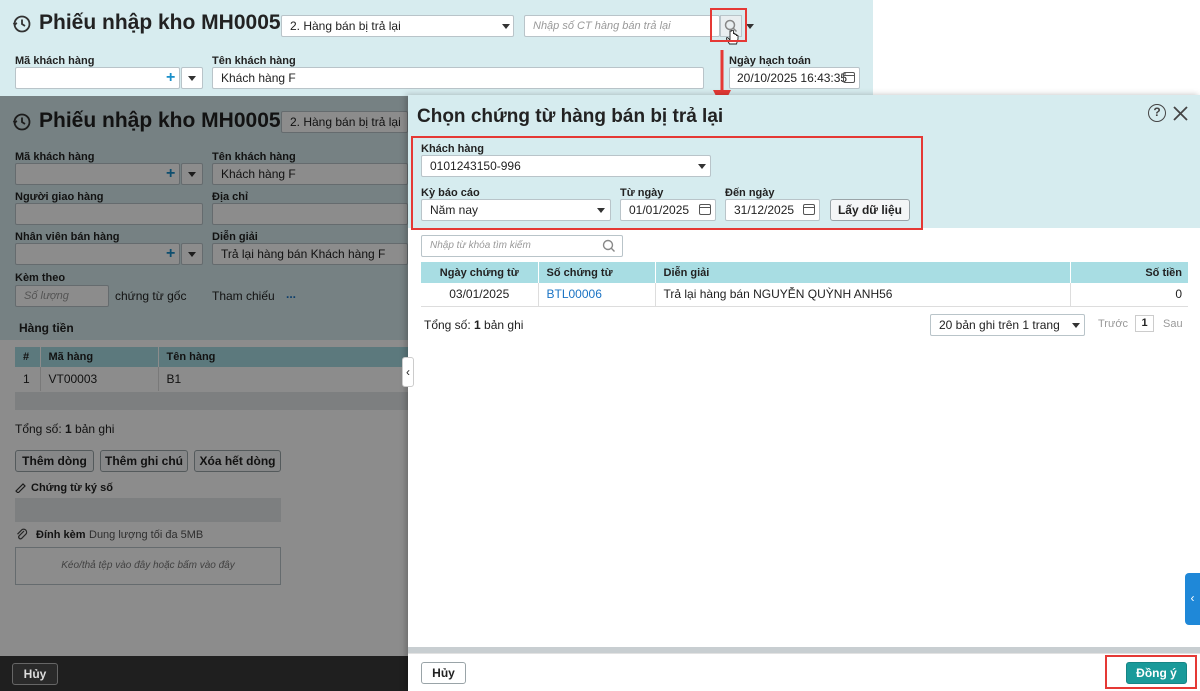 The image size is (1200, 691). What do you see at coordinates (35, 674) in the screenshot?
I see `back-cancel-button: Hủy` at bounding box center [35, 674].